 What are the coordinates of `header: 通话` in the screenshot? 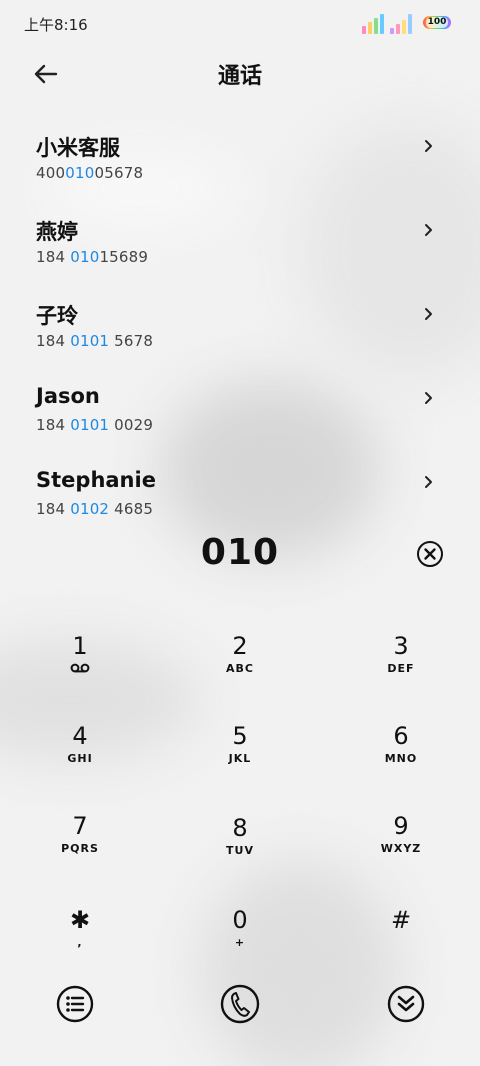 It's located at (240, 74).